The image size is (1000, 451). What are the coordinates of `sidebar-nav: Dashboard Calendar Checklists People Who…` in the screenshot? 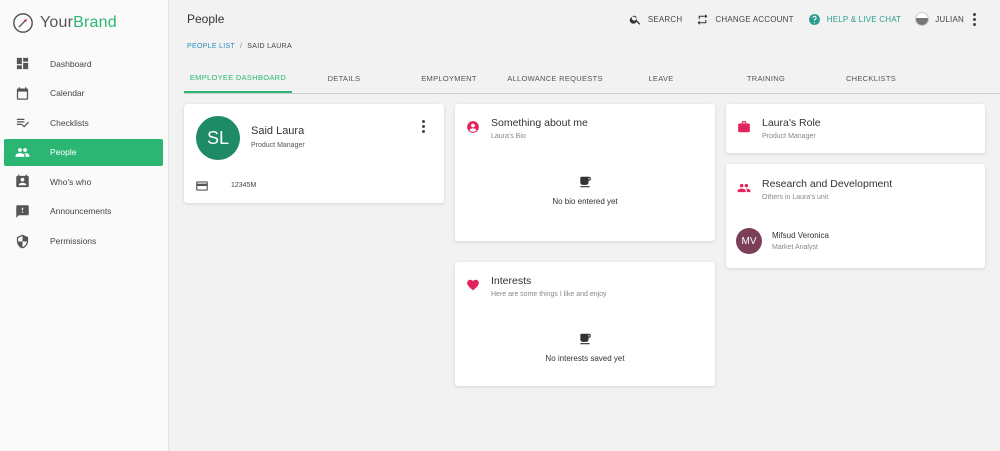 It's located at (83, 153).